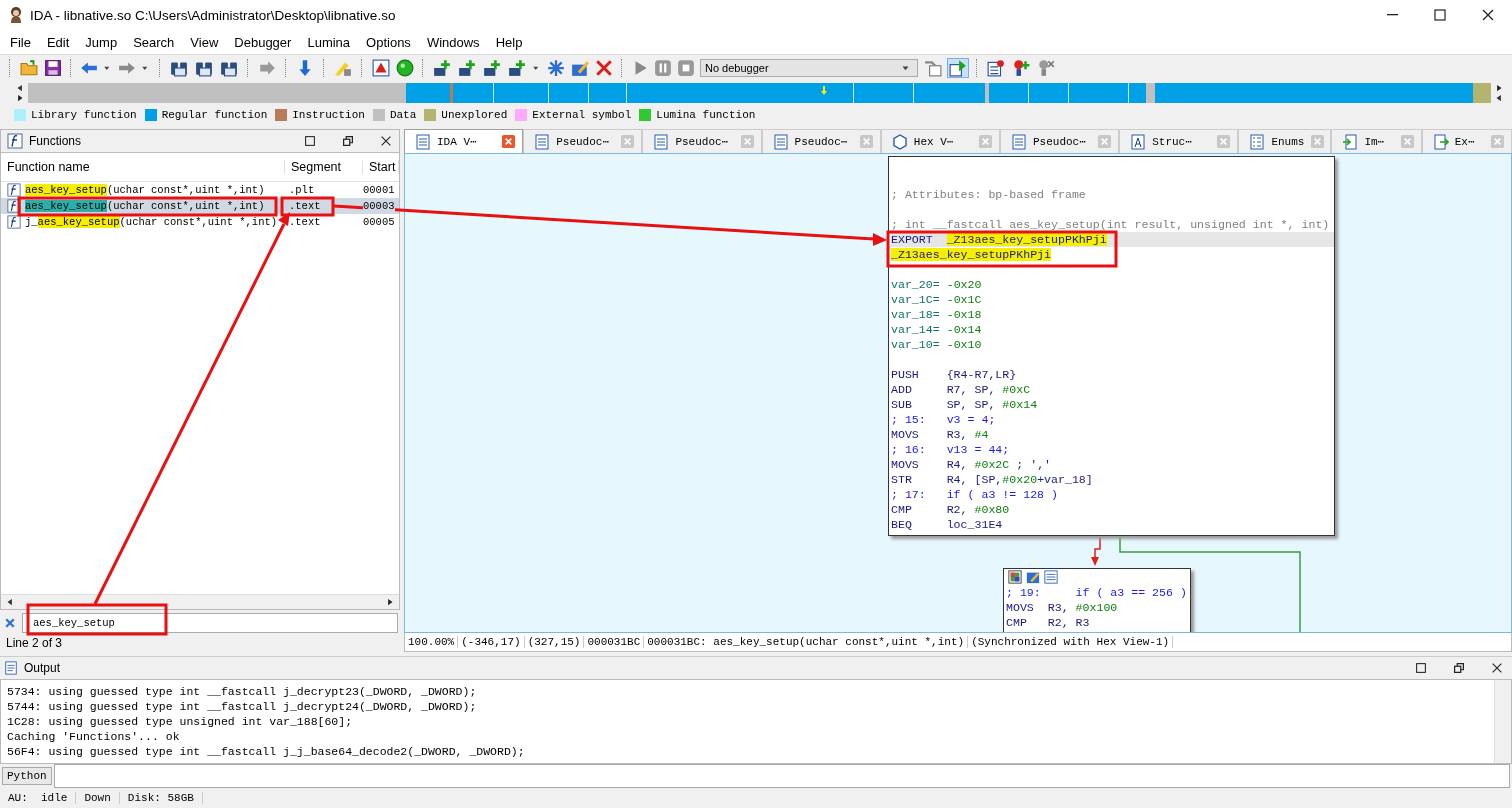 The height and width of the screenshot is (808, 1512). I want to click on legend-label: Regular function, so click(214, 115).